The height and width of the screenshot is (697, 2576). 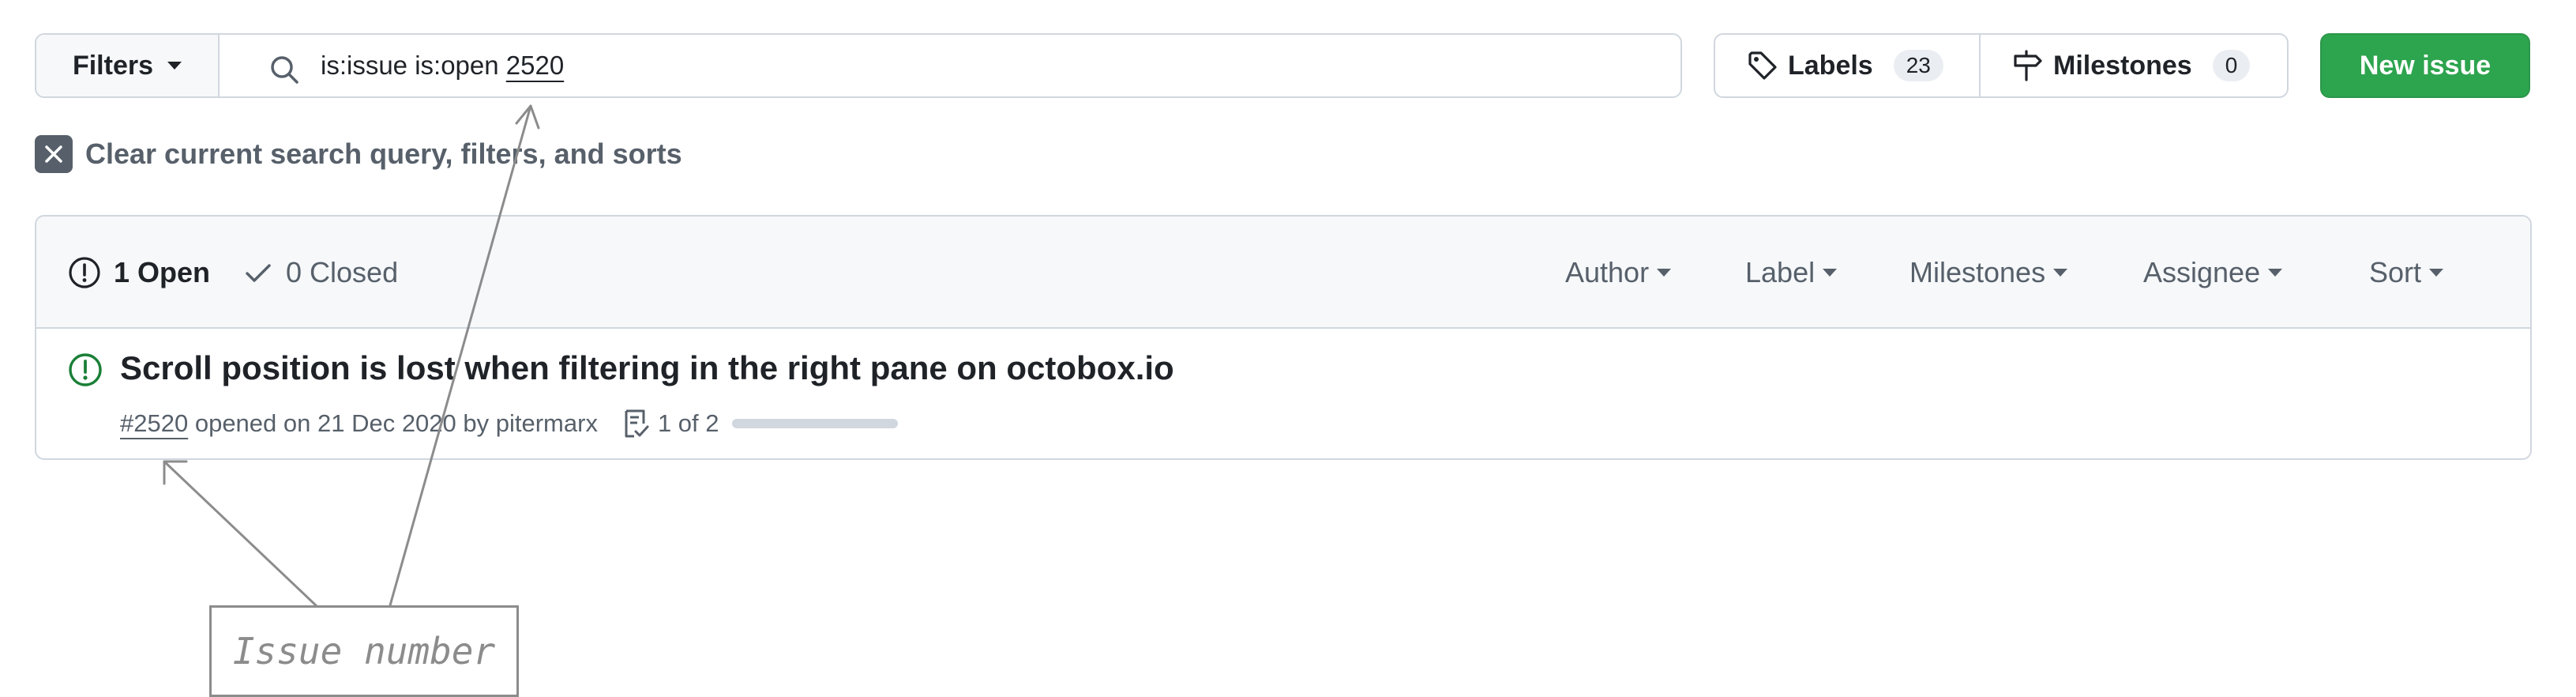 I want to click on label-filter: Label, so click(x=1791, y=273).